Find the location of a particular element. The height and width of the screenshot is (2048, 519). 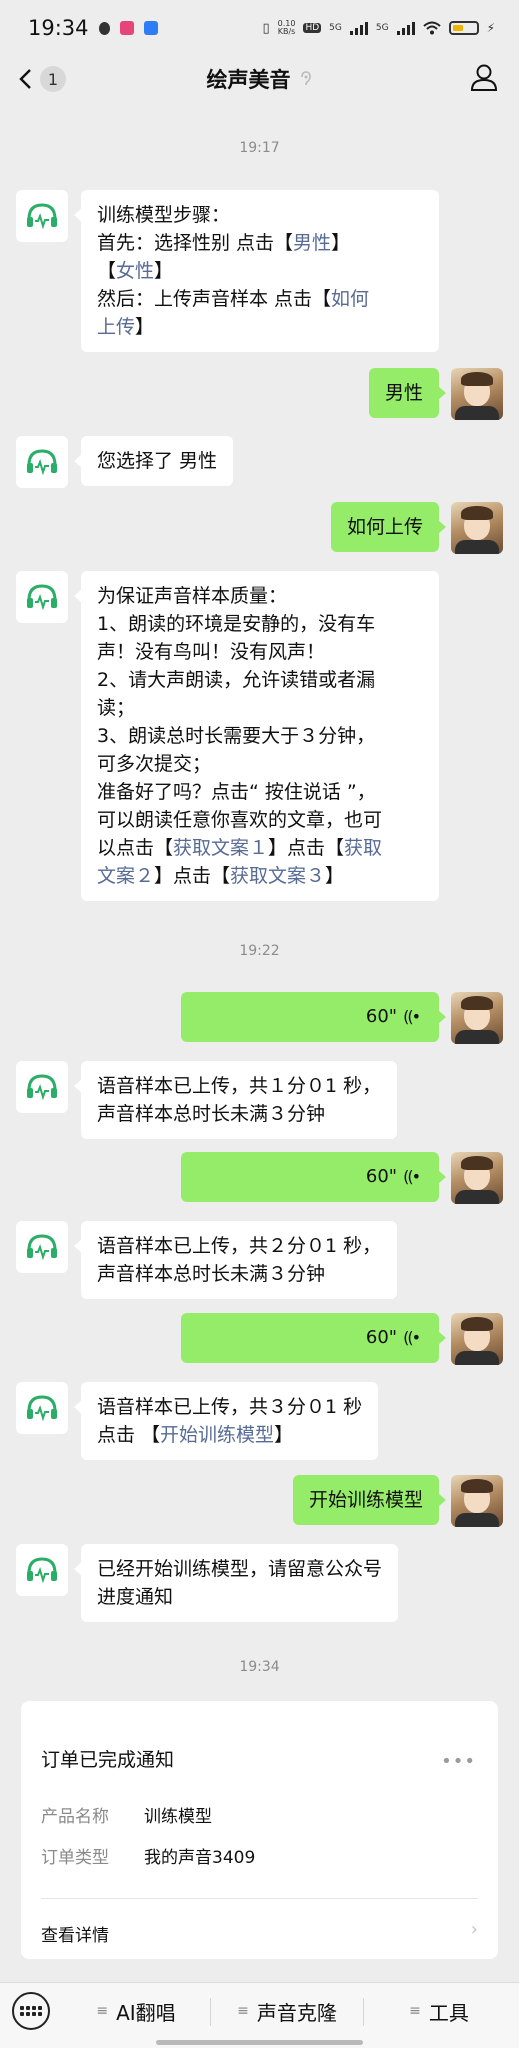

message-bubble: 已经开始训练模型，请留意公众号 进度通知 is located at coordinates (236, 1583).